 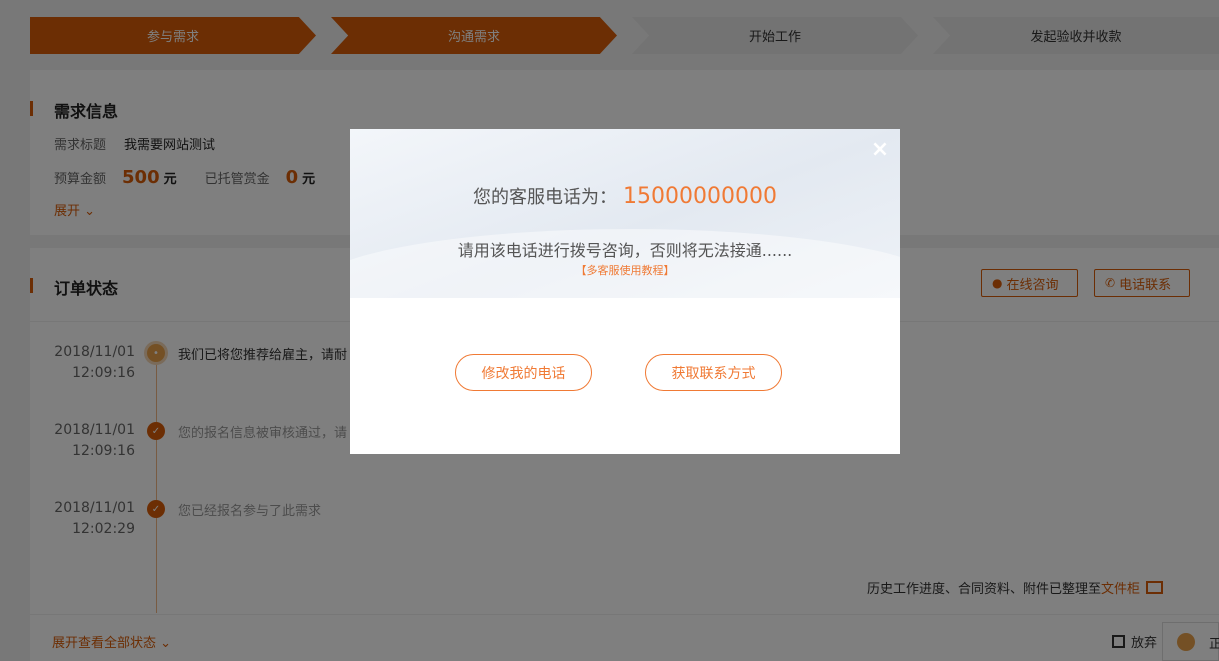 I want to click on phone-line: 您的客服电话为： 15000000000, so click(x=625, y=196).